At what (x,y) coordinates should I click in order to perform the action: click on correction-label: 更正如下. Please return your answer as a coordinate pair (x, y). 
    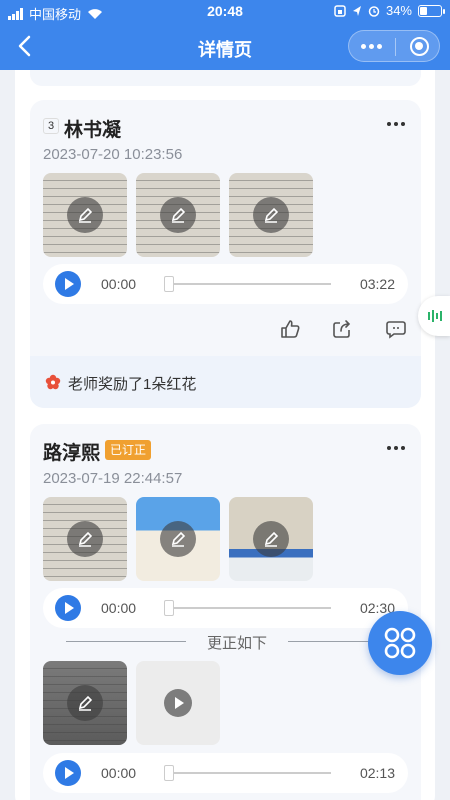
    Looking at the image, I should click on (236, 643).